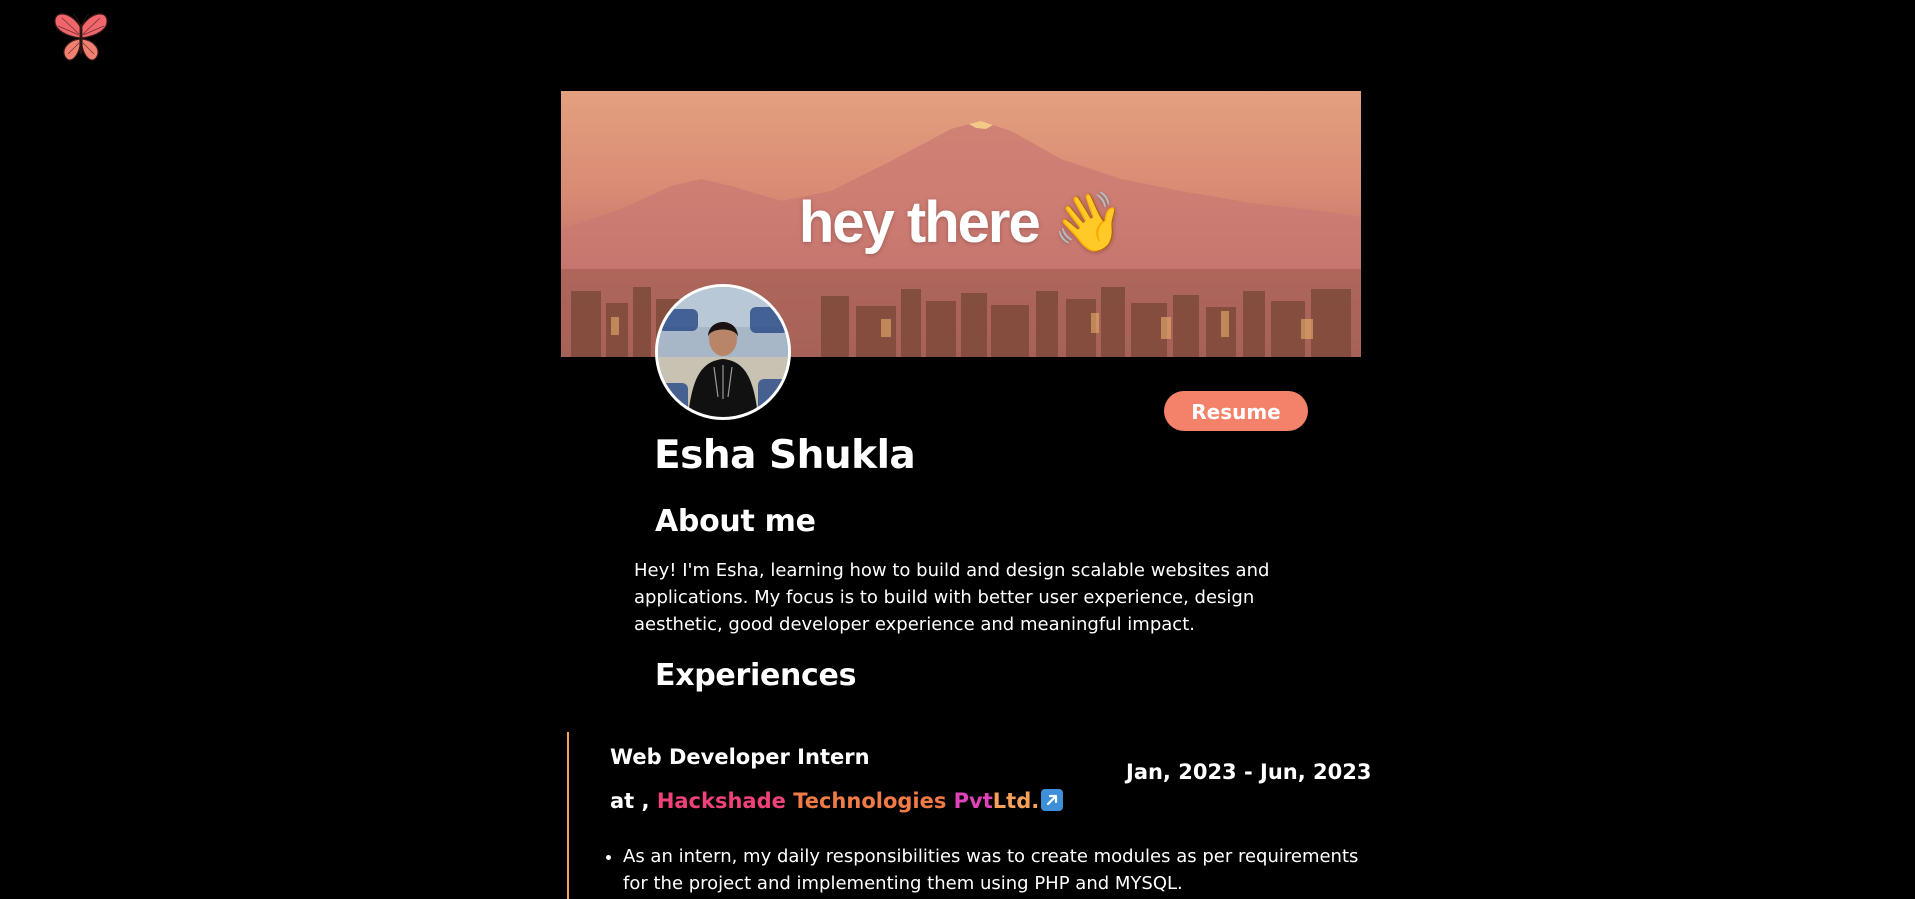  I want to click on experiences-title: Experiences, so click(756, 675).